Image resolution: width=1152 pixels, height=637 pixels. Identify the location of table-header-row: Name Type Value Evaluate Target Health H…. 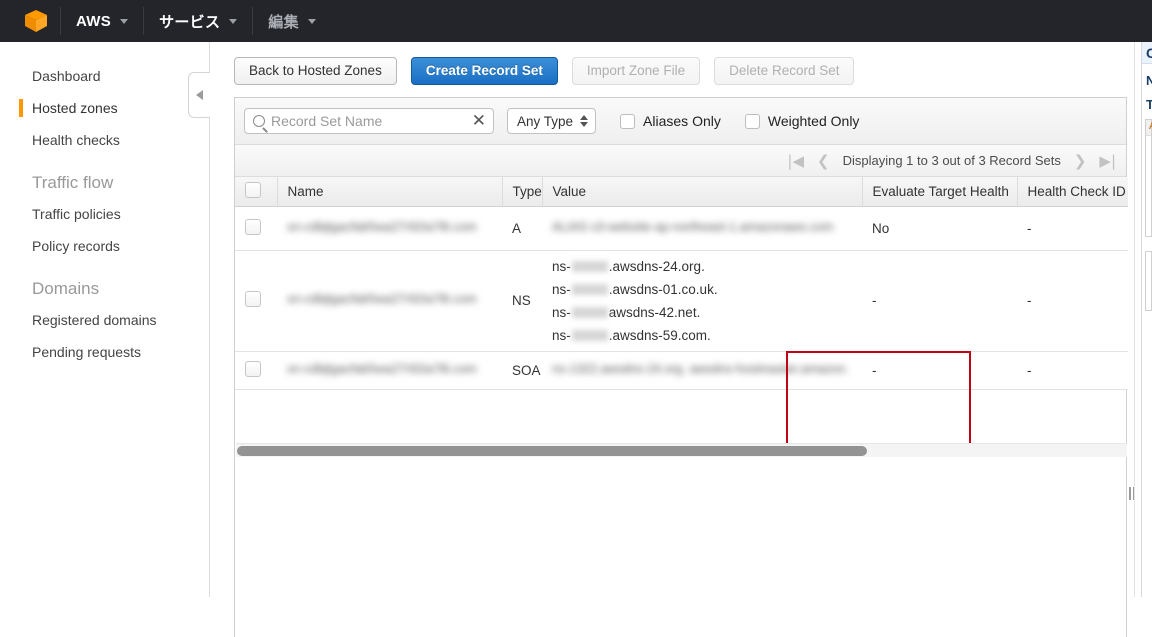
(681, 192).